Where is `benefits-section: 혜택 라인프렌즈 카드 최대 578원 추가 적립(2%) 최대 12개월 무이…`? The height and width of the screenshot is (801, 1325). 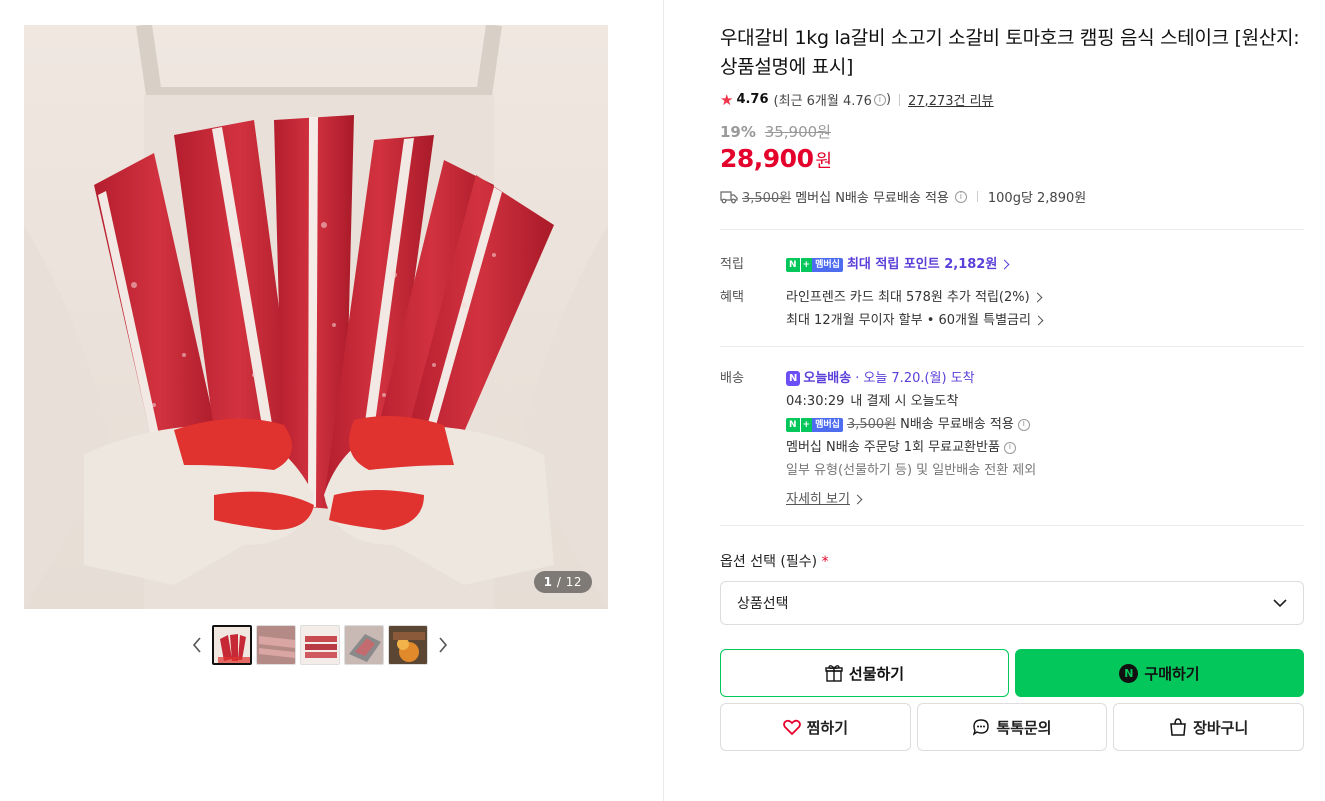 benefits-section: 혜택 라인프렌즈 카드 최대 578원 추가 적립(2%) 최대 12개월 무이… is located at coordinates (1012, 309).